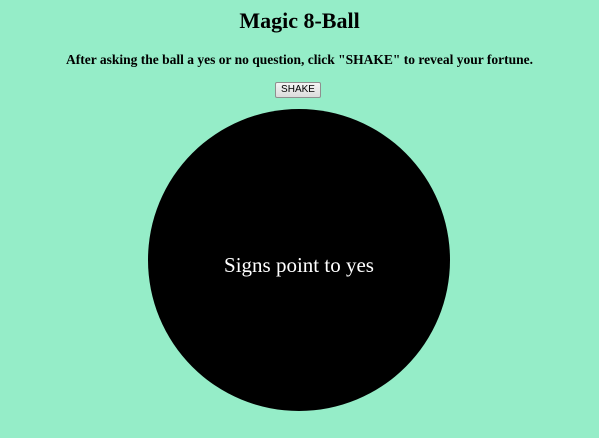 The height and width of the screenshot is (438, 599). I want to click on fortune-text: Signs point to yes, so click(299, 265).